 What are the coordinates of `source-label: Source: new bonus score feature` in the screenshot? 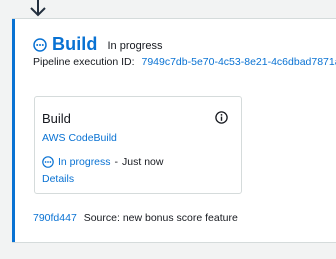 It's located at (160, 218).